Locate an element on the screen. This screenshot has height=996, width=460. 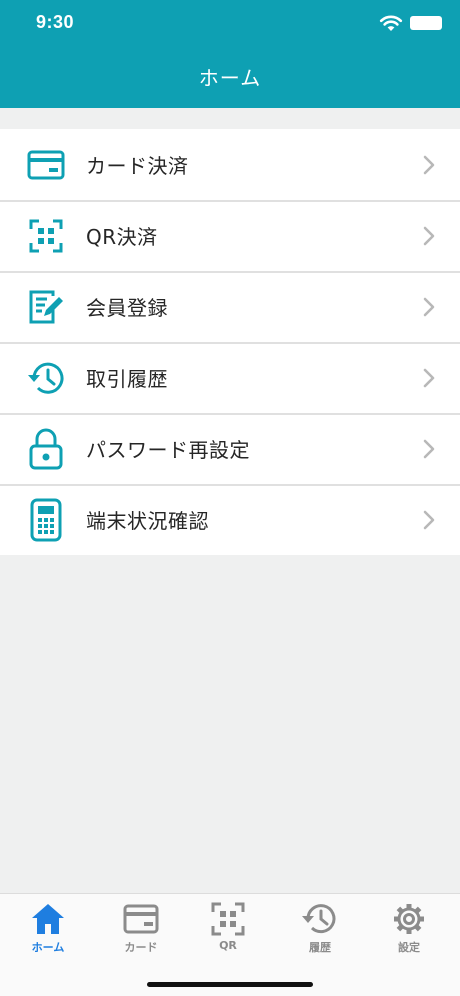
terminal-device-icon is located at coordinates (46, 519).